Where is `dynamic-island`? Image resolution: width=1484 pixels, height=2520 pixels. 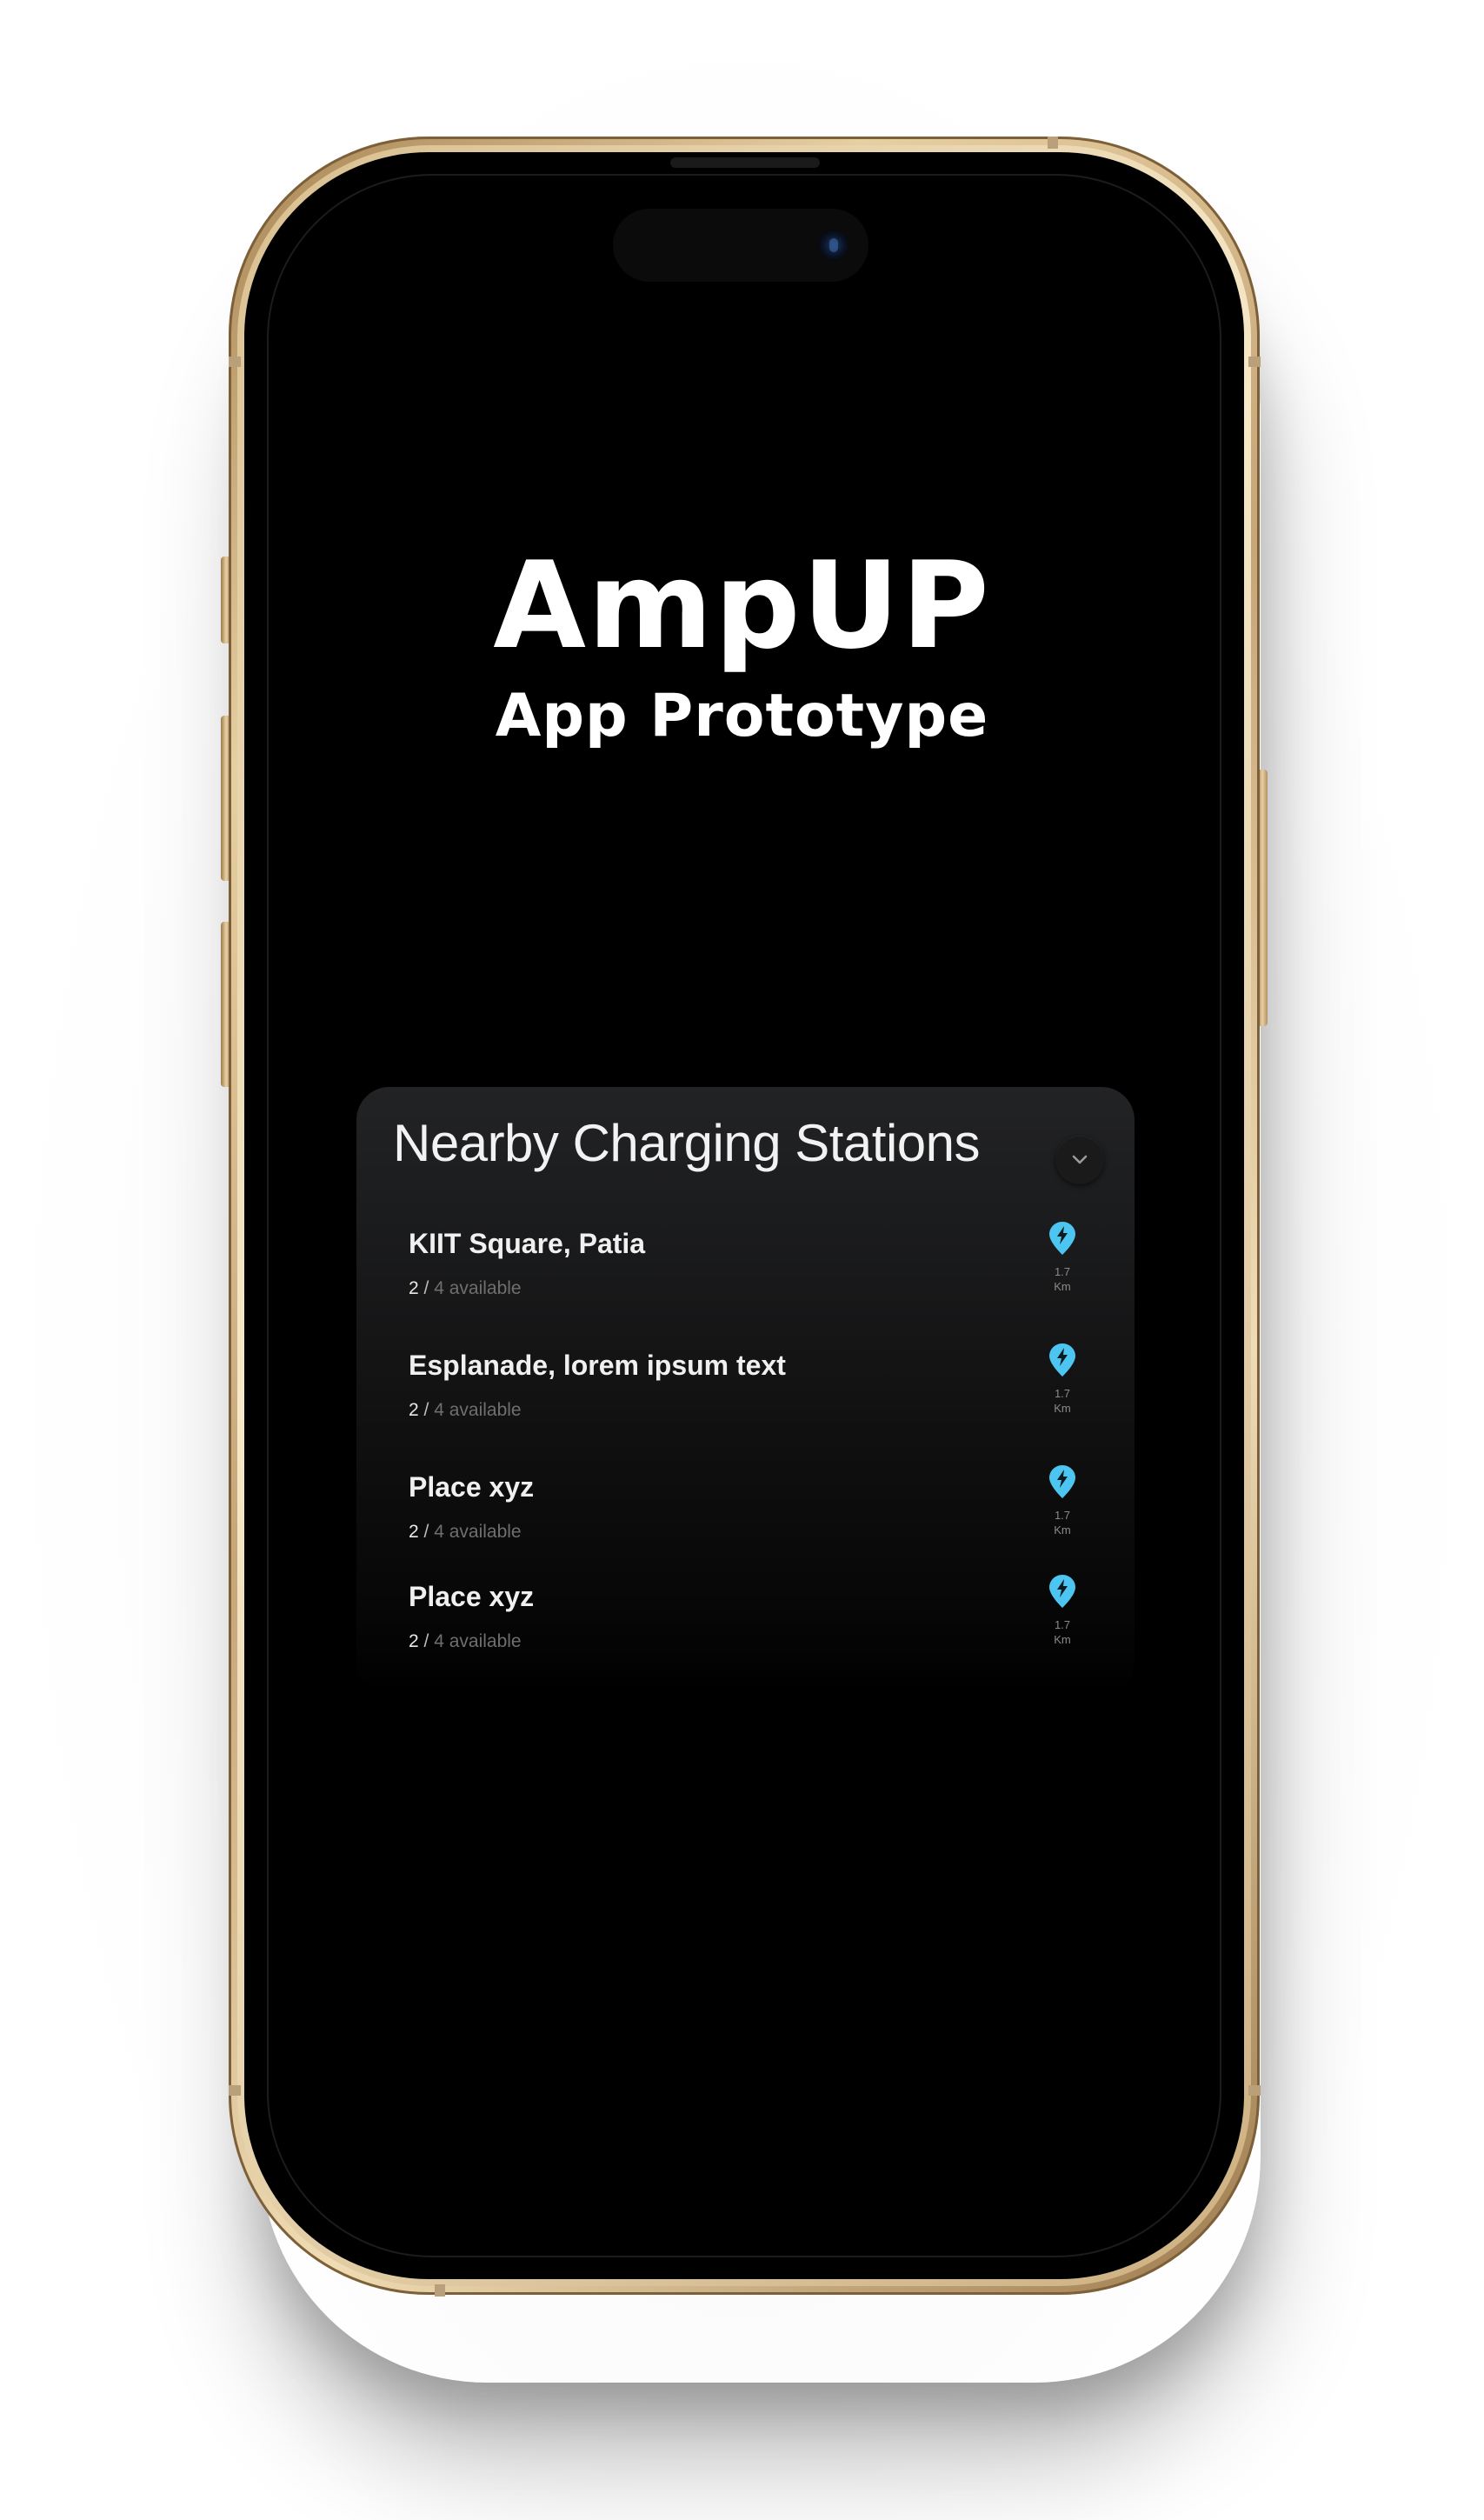 dynamic-island is located at coordinates (740, 245).